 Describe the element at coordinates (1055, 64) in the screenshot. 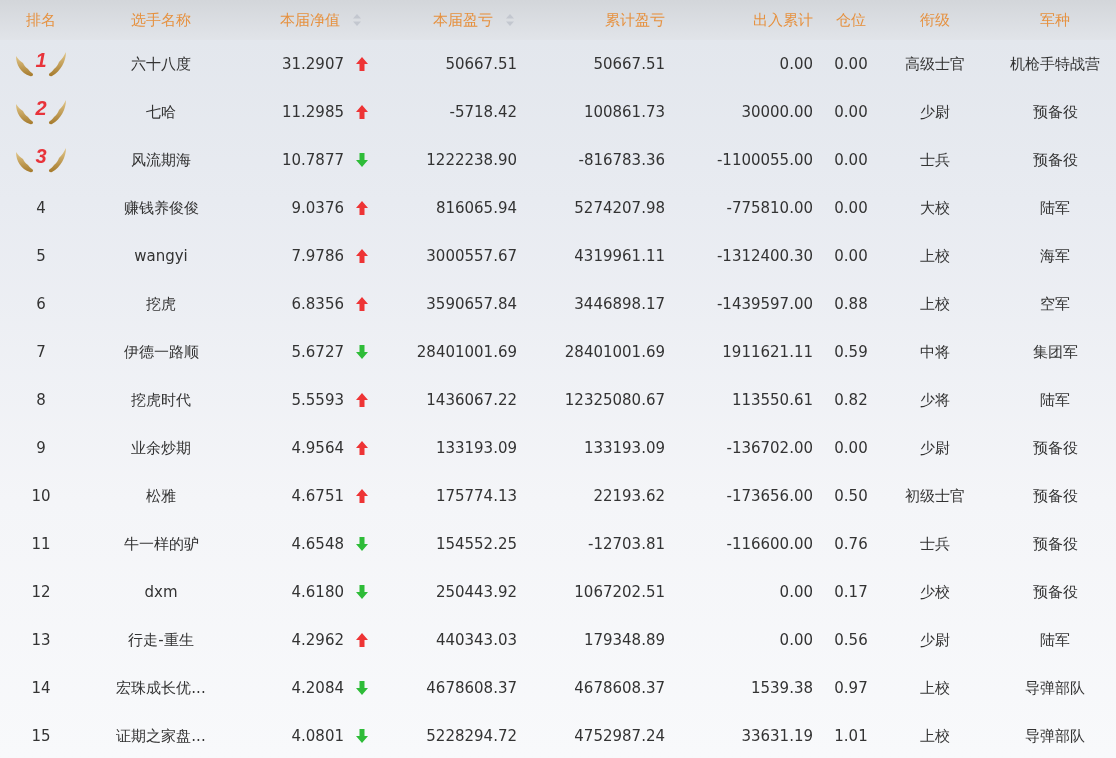

I see `table-cell: 机枪手特战营` at that location.